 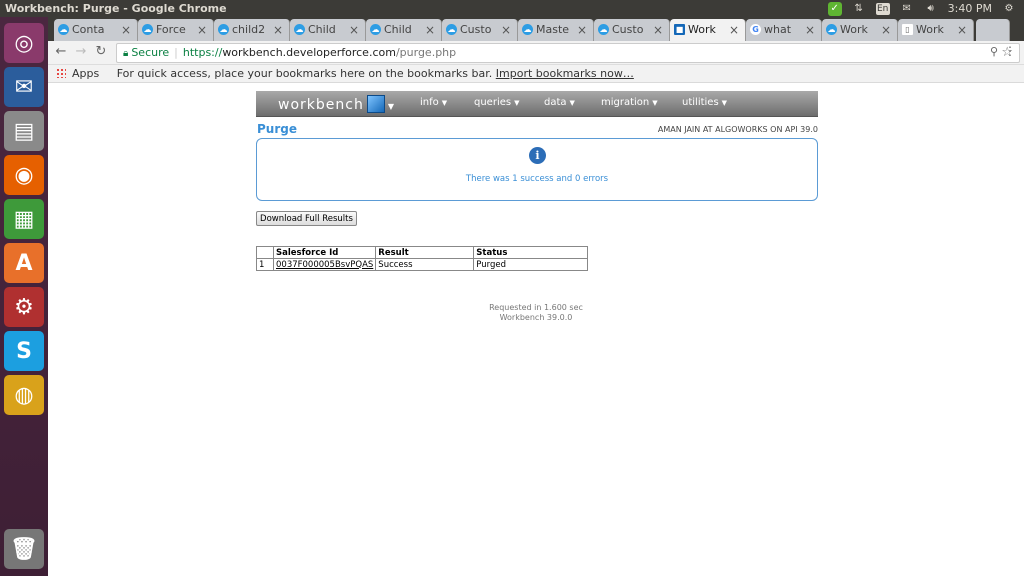 I want to click on forward-arrow-icon: →, so click(x=81, y=51).